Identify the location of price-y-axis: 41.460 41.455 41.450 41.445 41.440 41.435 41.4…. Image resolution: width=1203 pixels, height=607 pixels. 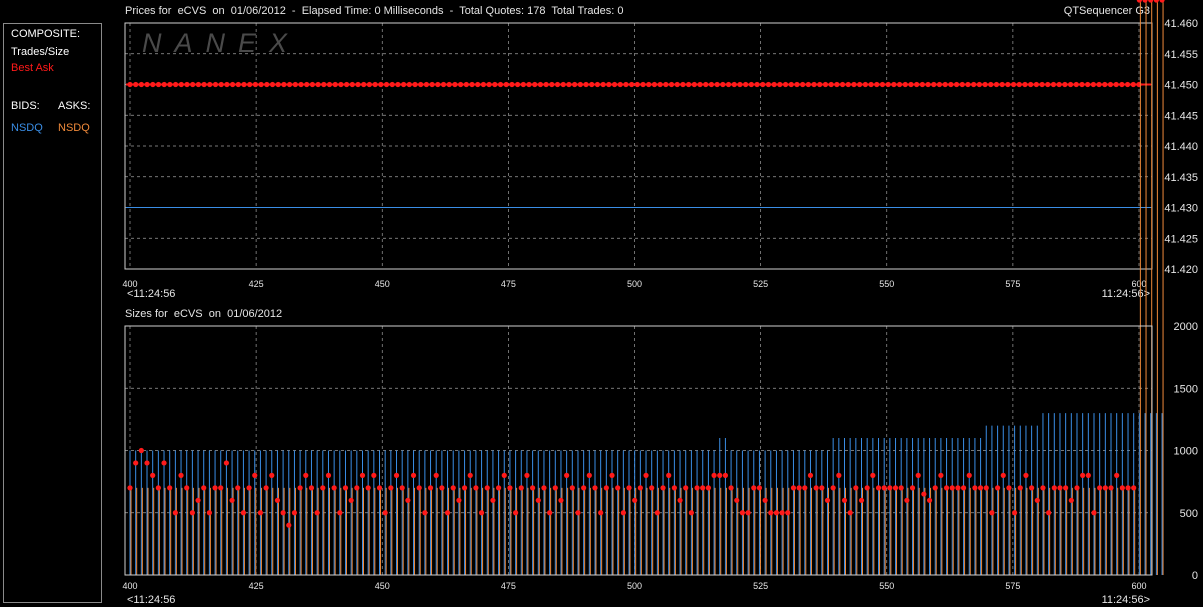
(1181, 147).